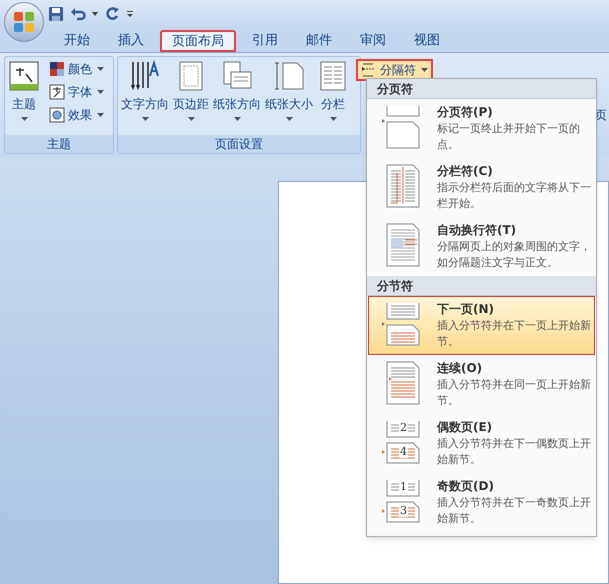  Describe the element at coordinates (477, 230) in the screenshot. I see `menu-item-title: 自动换行符(T)` at that location.